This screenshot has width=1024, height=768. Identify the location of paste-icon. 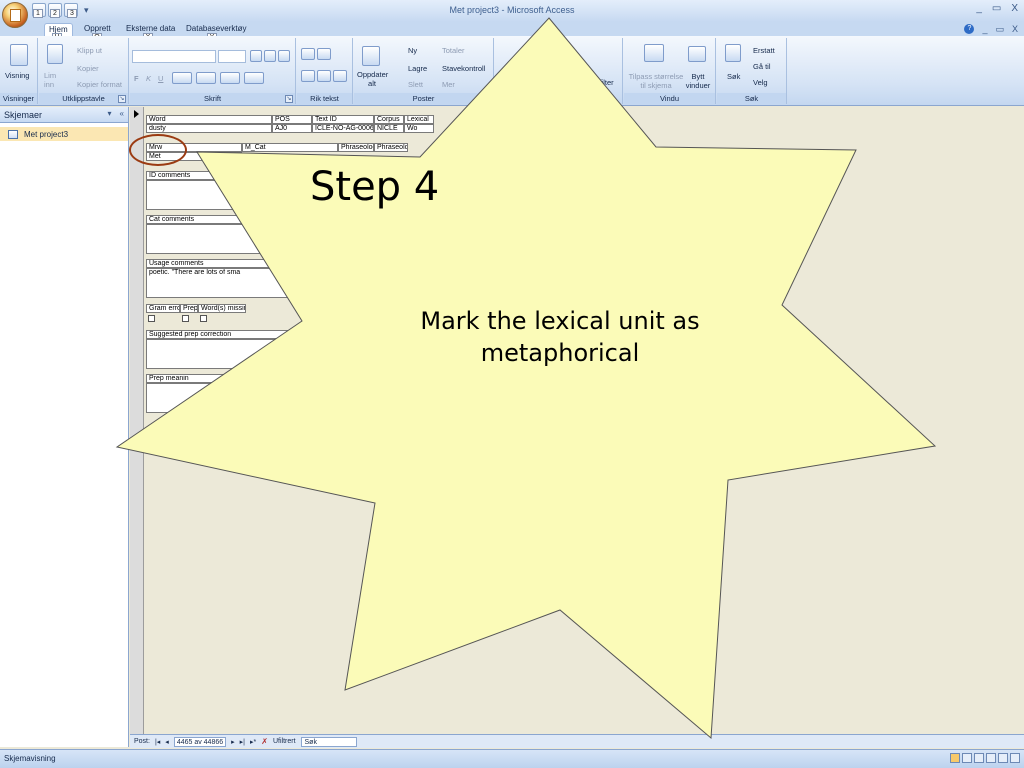
(55, 54).